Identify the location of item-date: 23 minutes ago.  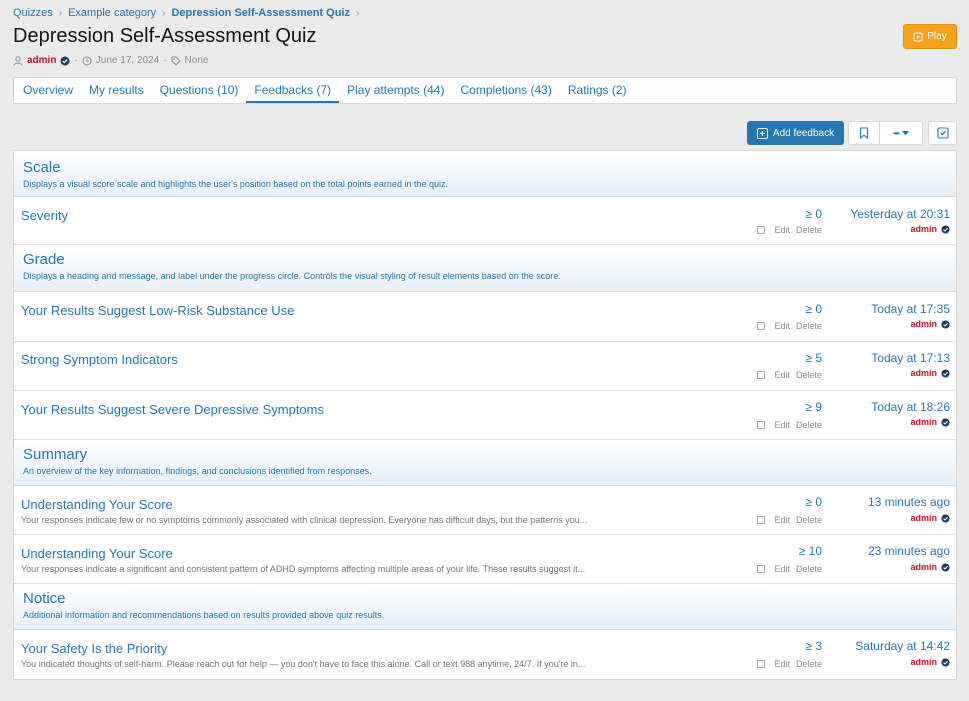
(908, 551).